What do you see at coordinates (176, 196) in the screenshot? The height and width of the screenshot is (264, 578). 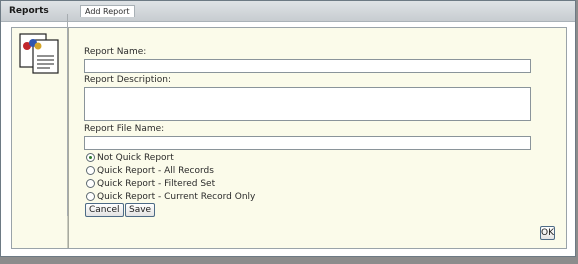 I see `radio-label: Quick Report - Current Record Only` at bounding box center [176, 196].